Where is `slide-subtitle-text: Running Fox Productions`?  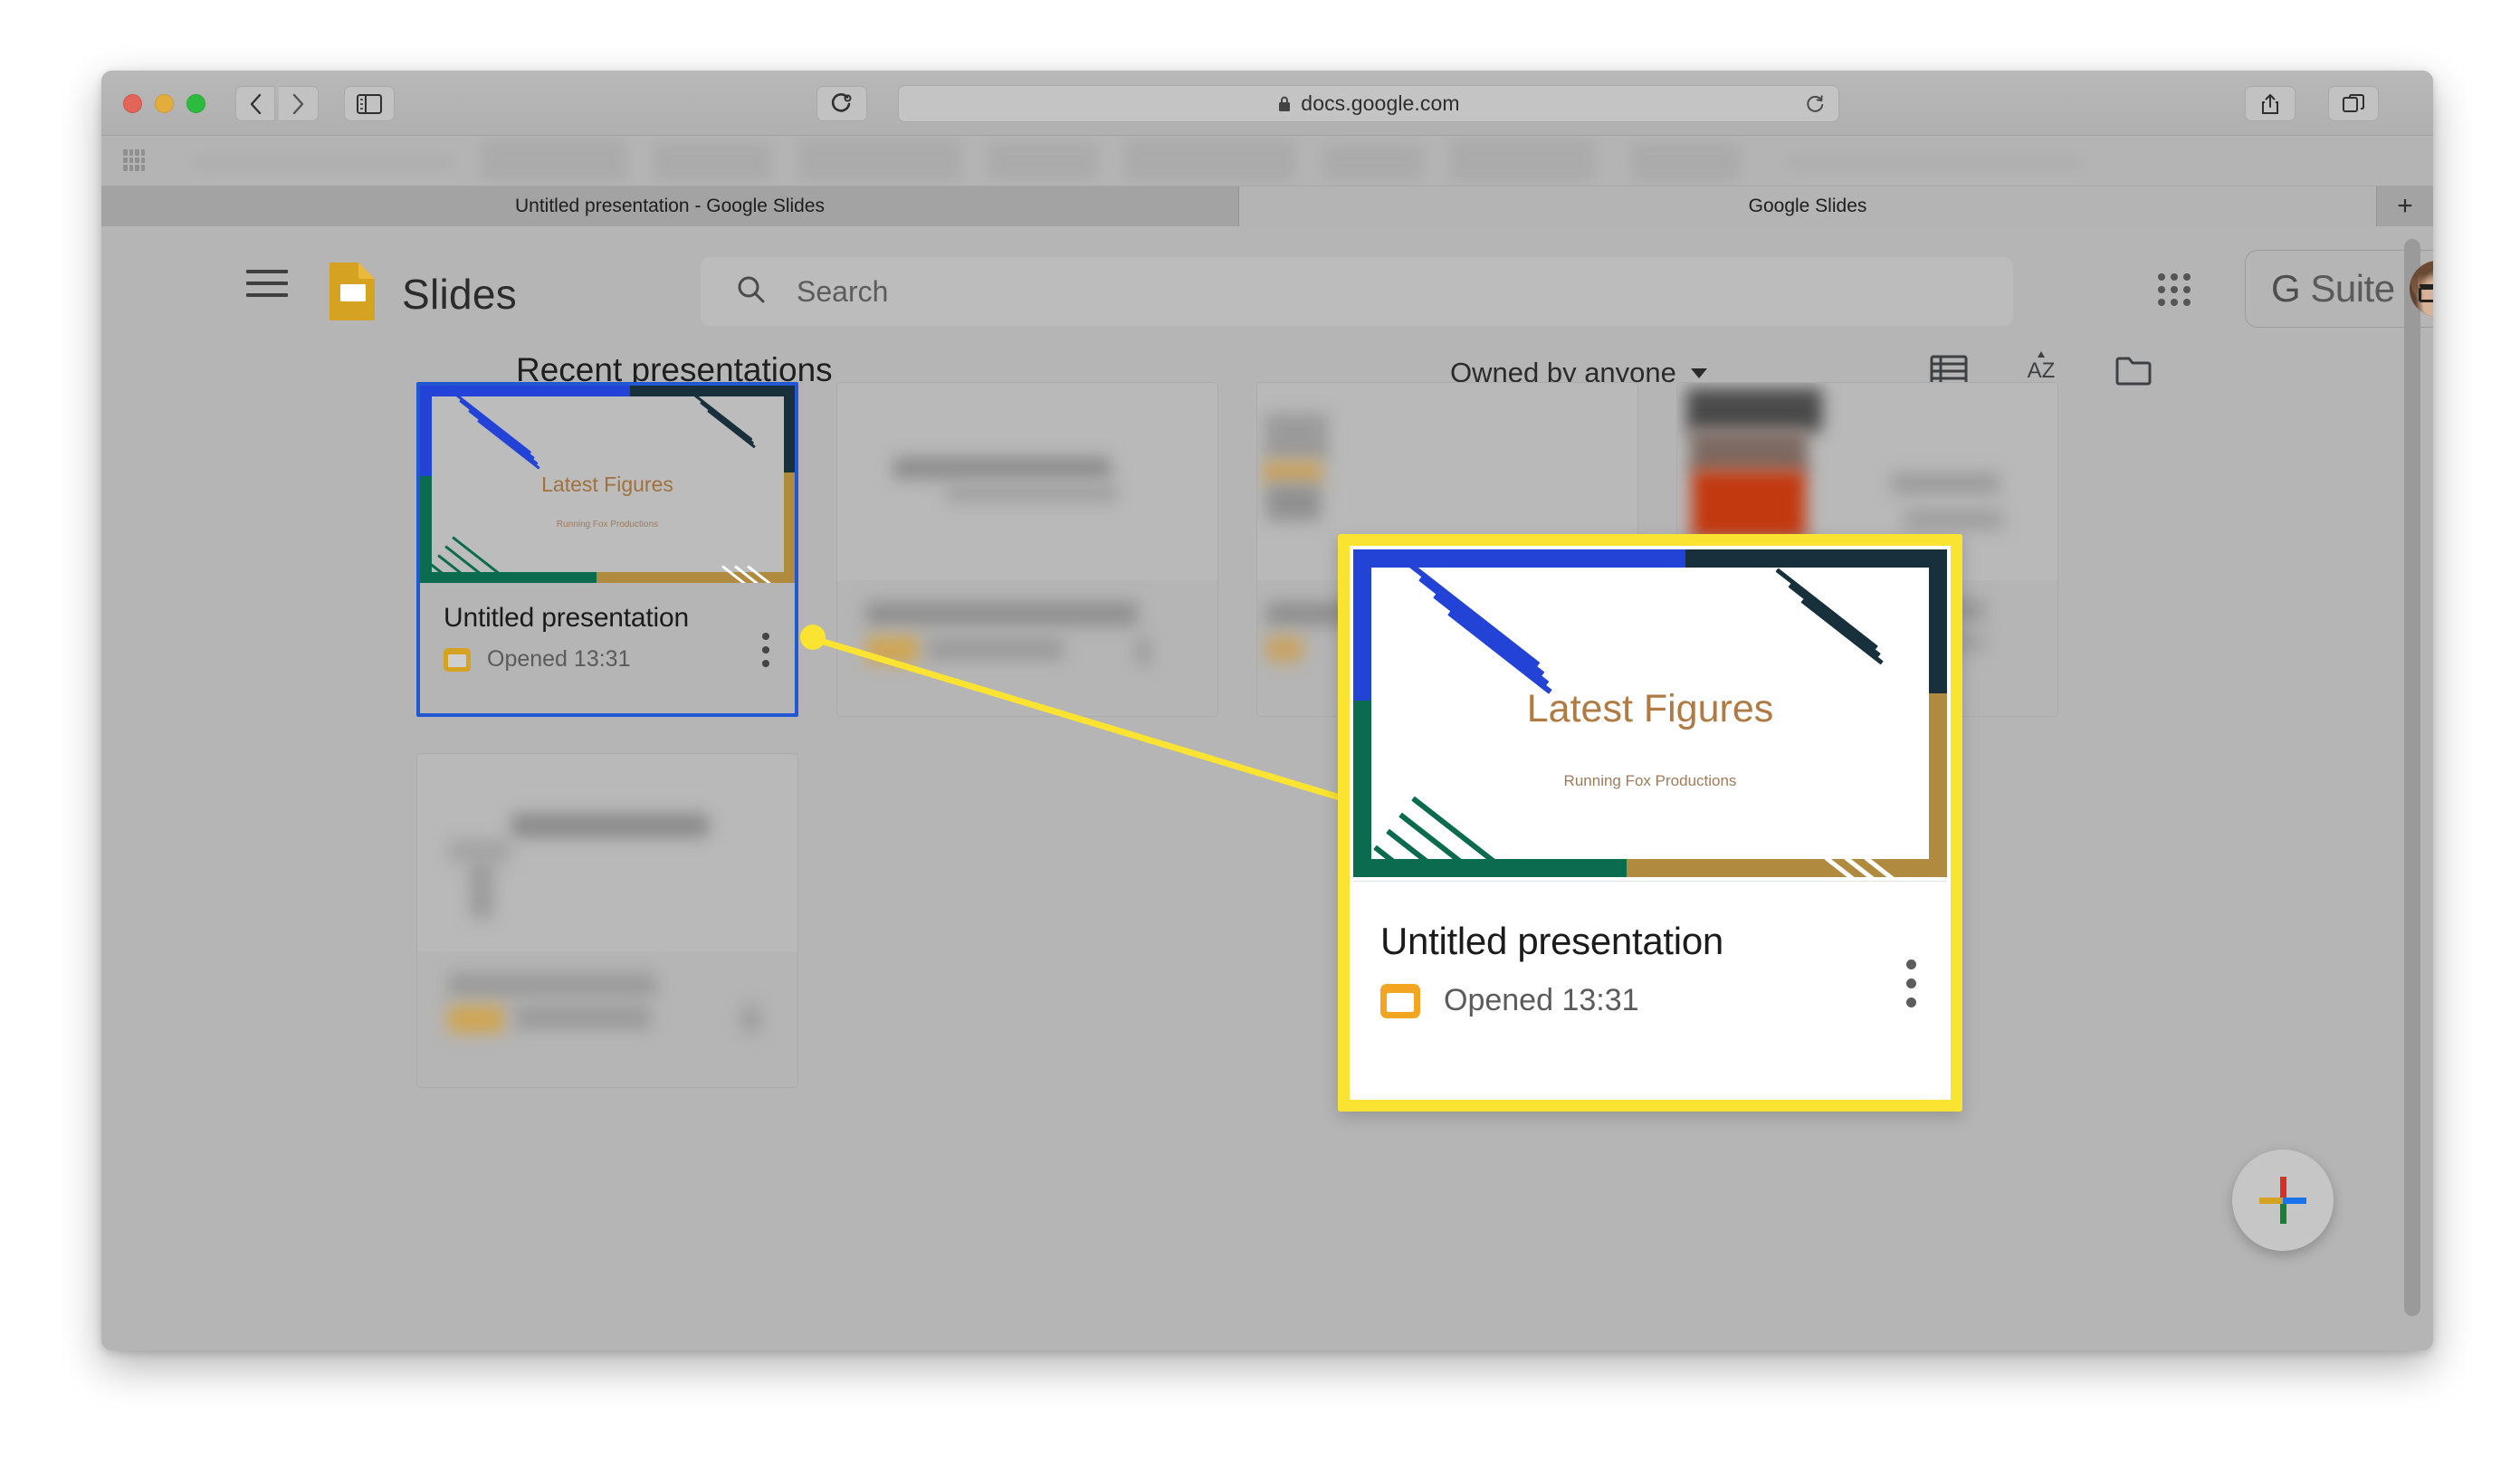
slide-subtitle-text: Running Fox Productions is located at coordinates (608, 525).